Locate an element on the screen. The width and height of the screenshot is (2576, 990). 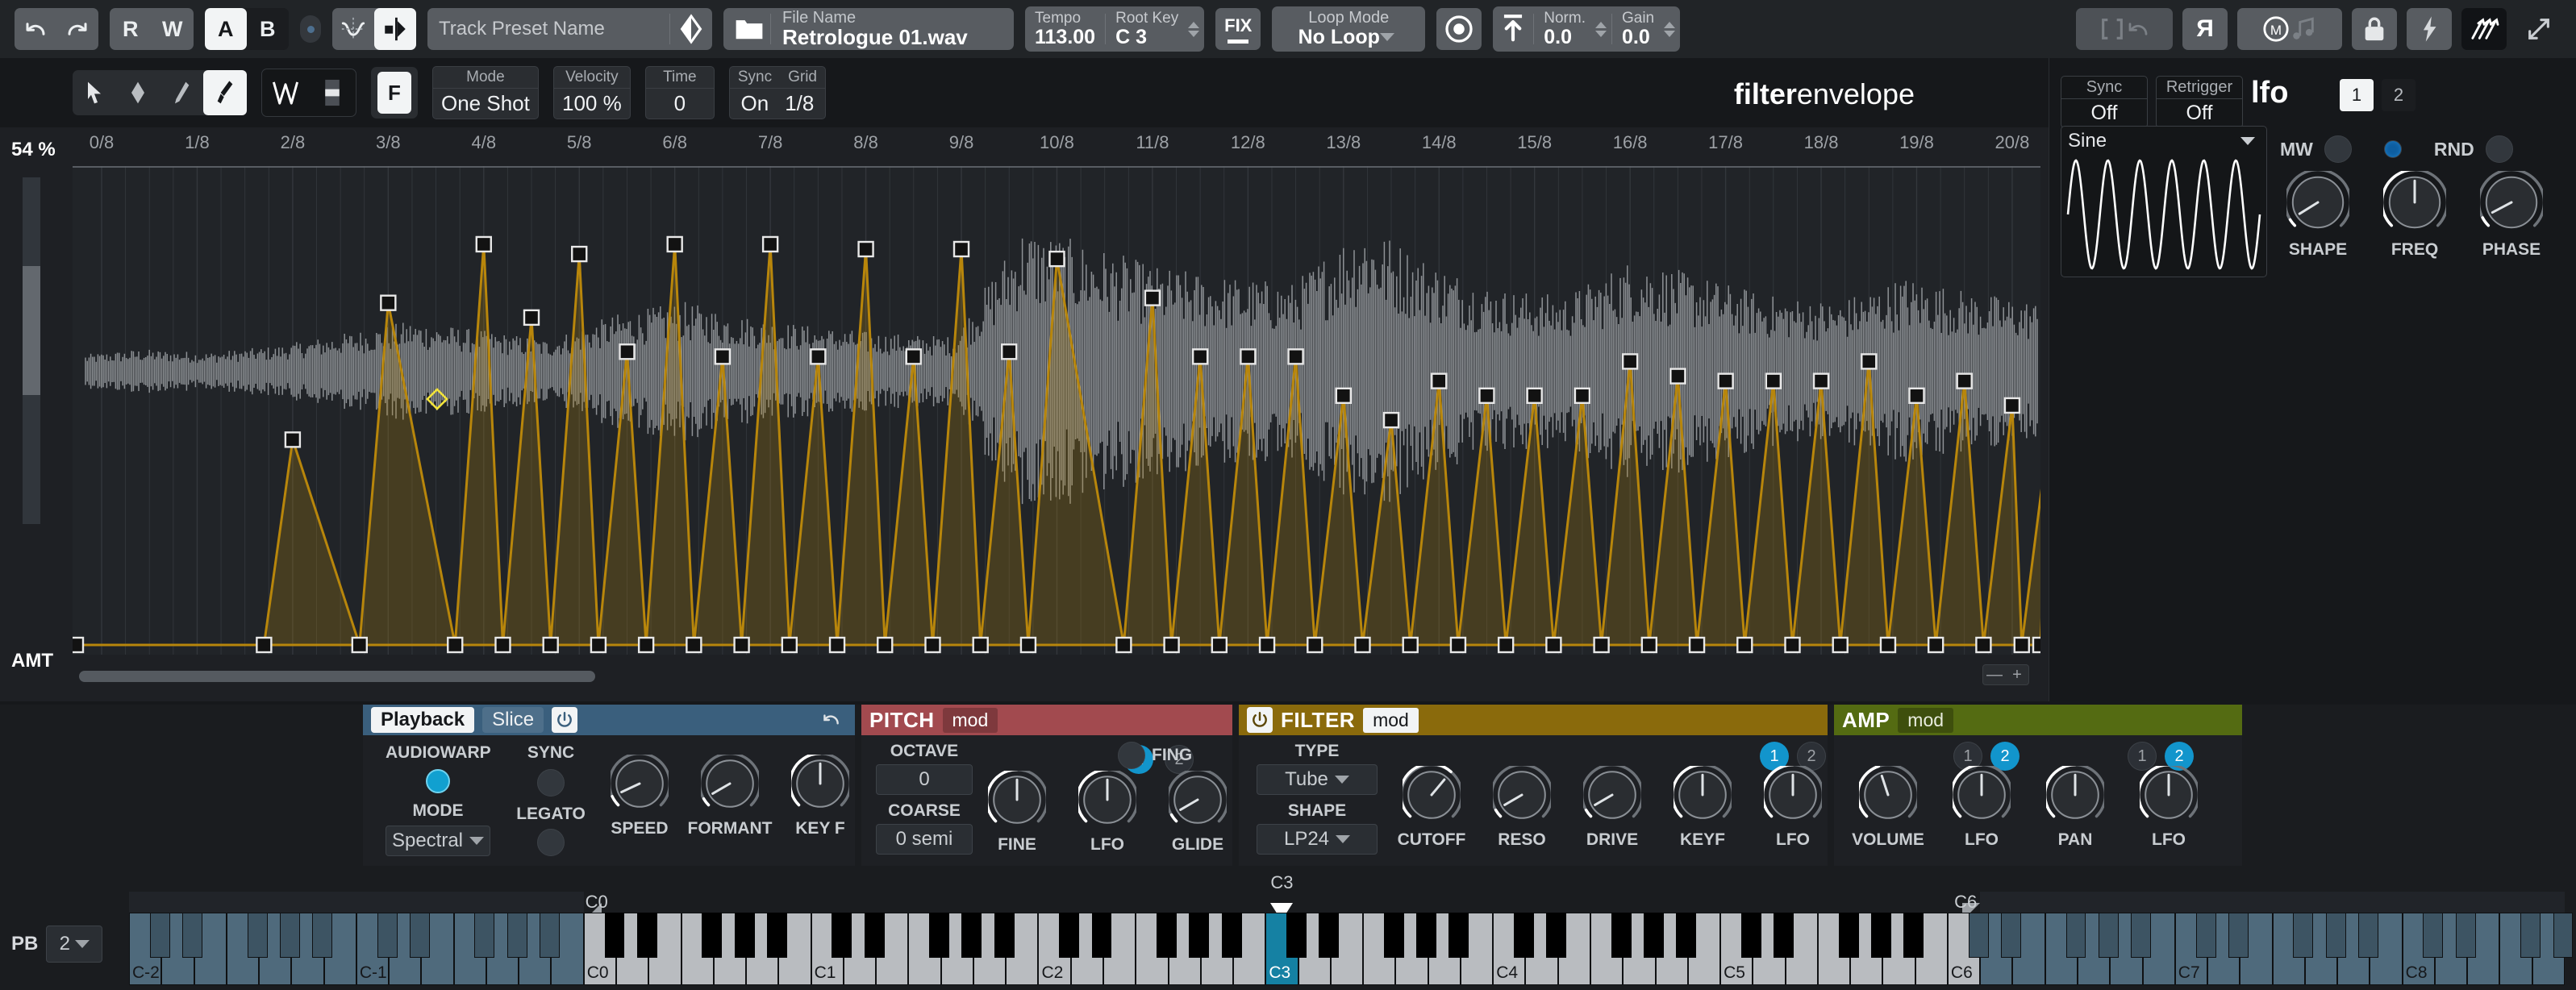
eraser-tool is located at coordinates (138, 92).